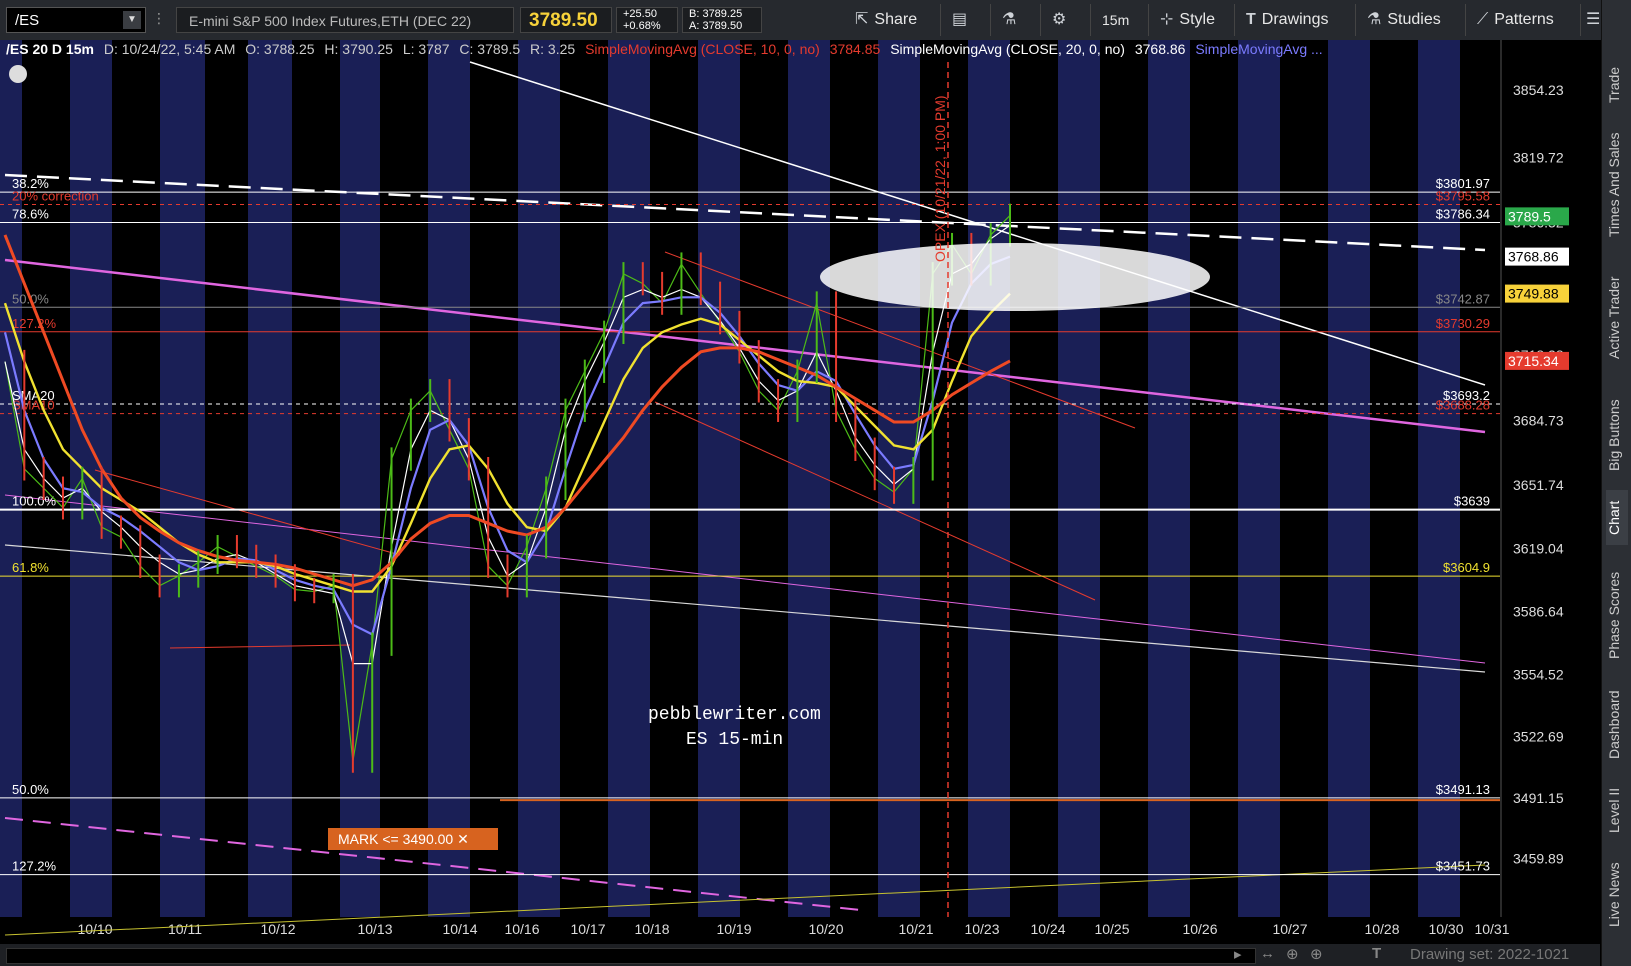 Image resolution: width=1631 pixels, height=966 pixels. I want to click on time-axis-tick: 10/28, so click(1381, 929).